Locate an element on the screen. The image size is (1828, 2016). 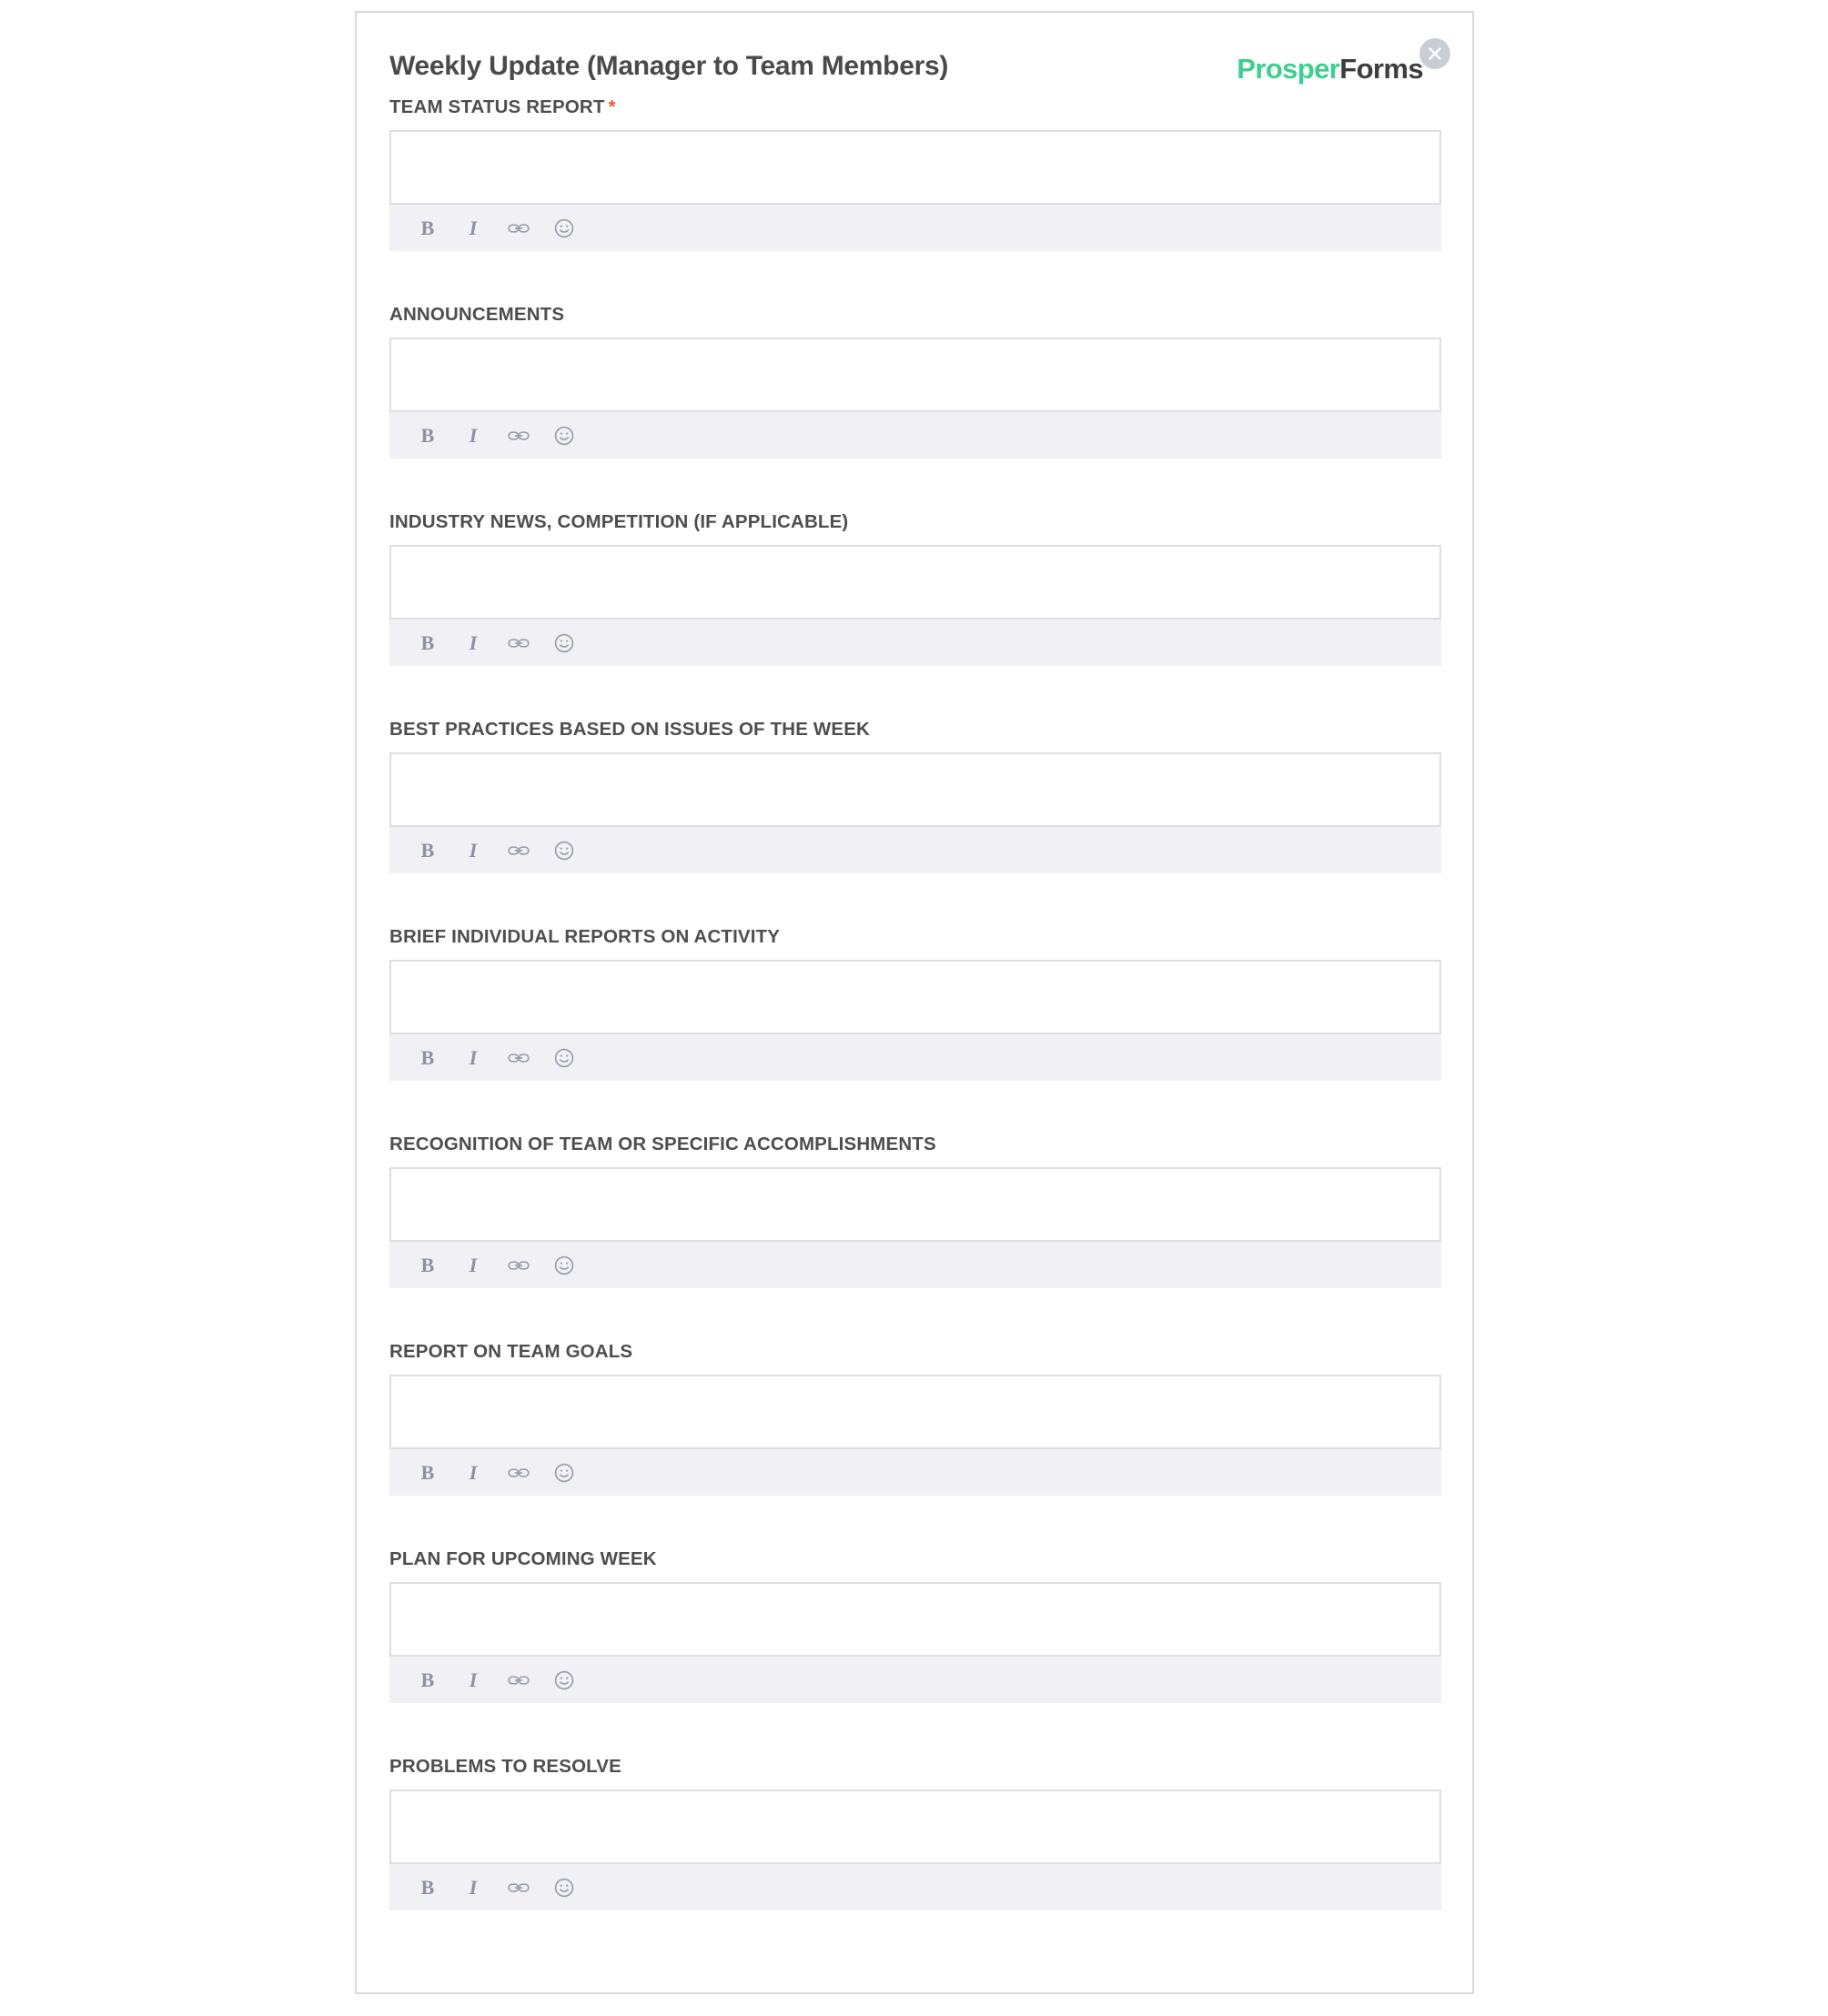
field-block: BRIEF INDIVIDUAL REPORTS ON ACTIVITY B I is located at coordinates (915, 1004).